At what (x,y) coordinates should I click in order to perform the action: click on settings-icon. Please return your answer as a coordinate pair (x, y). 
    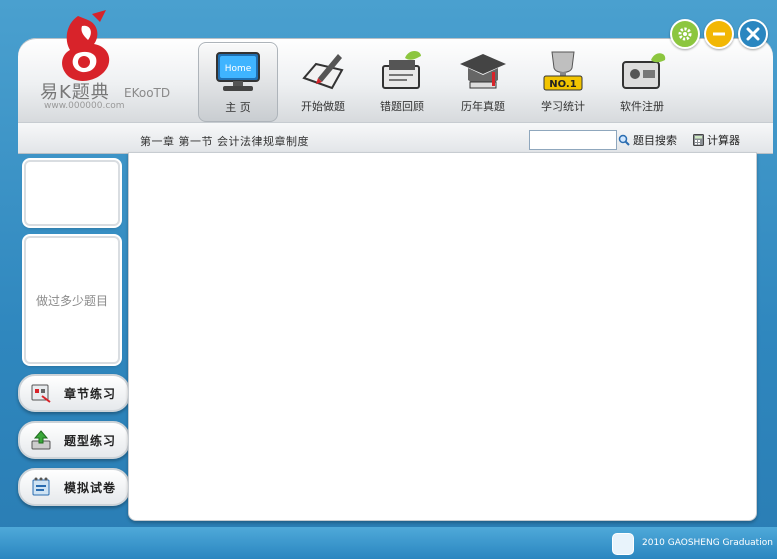
    Looking at the image, I should click on (685, 34).